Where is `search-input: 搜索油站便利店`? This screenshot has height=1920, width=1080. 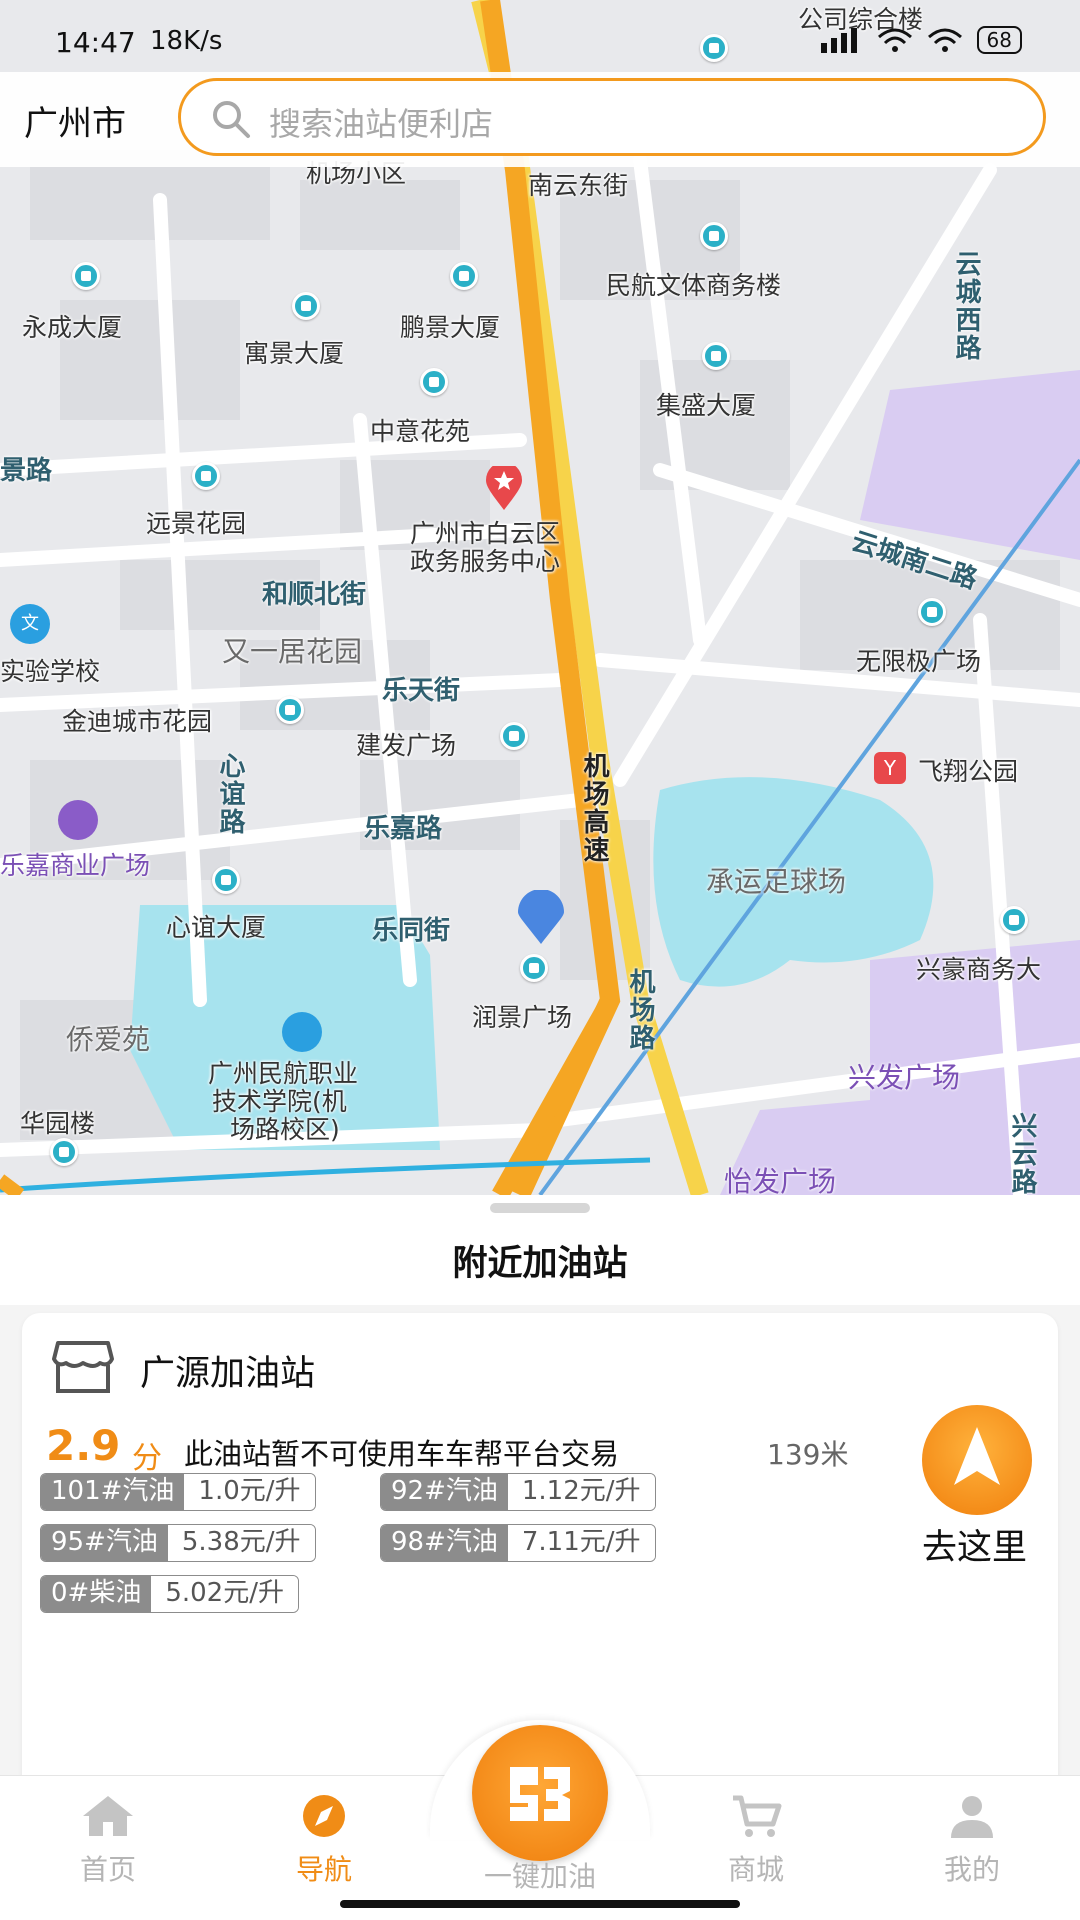 search-input: 搜索油站便利店 is located at coordinates (612, 117).